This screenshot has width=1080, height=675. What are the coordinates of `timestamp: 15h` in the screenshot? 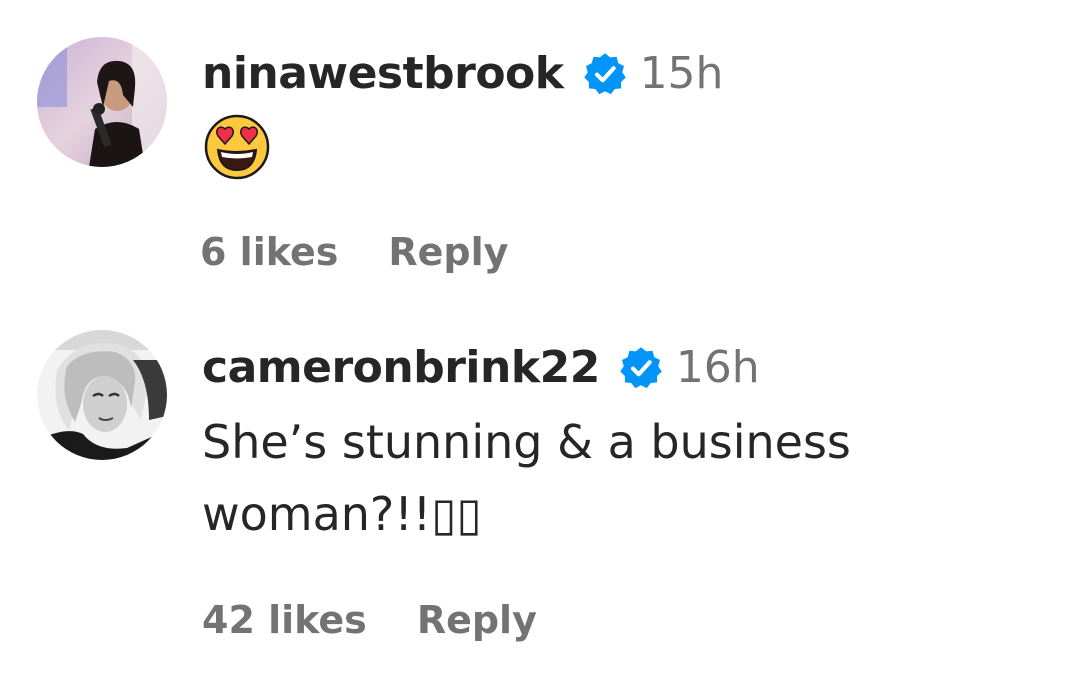 It's located at (682, 73).